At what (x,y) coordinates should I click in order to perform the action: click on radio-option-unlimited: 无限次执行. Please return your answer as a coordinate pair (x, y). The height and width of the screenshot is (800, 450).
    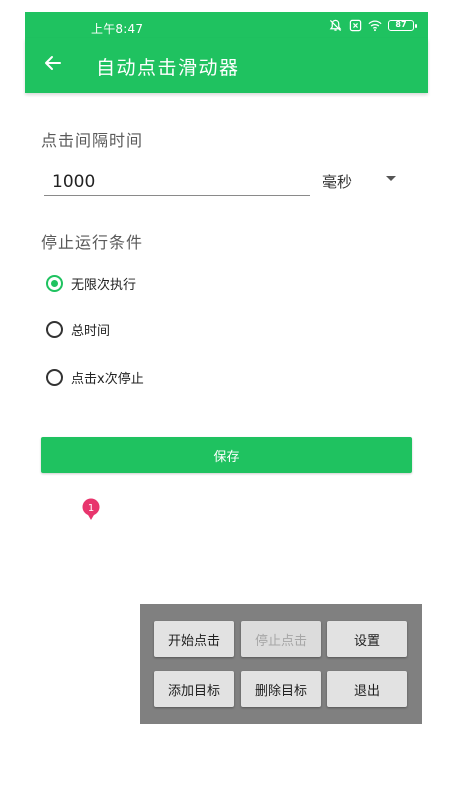
    Looking at the image, I should click on (91, 283).